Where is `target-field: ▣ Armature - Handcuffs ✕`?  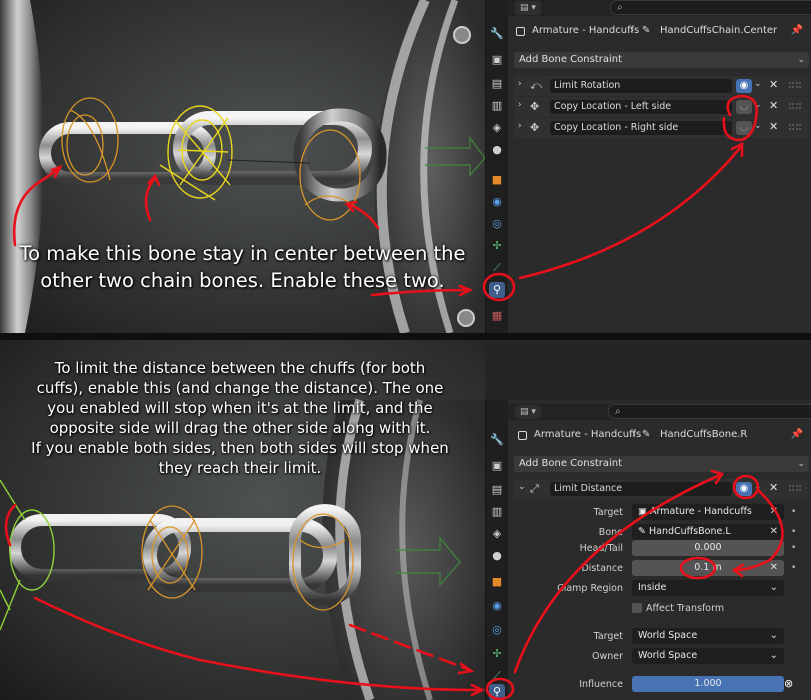
target-field: ▣ Armature - Handcuffs ✕ is located at coordinates (708, 512).